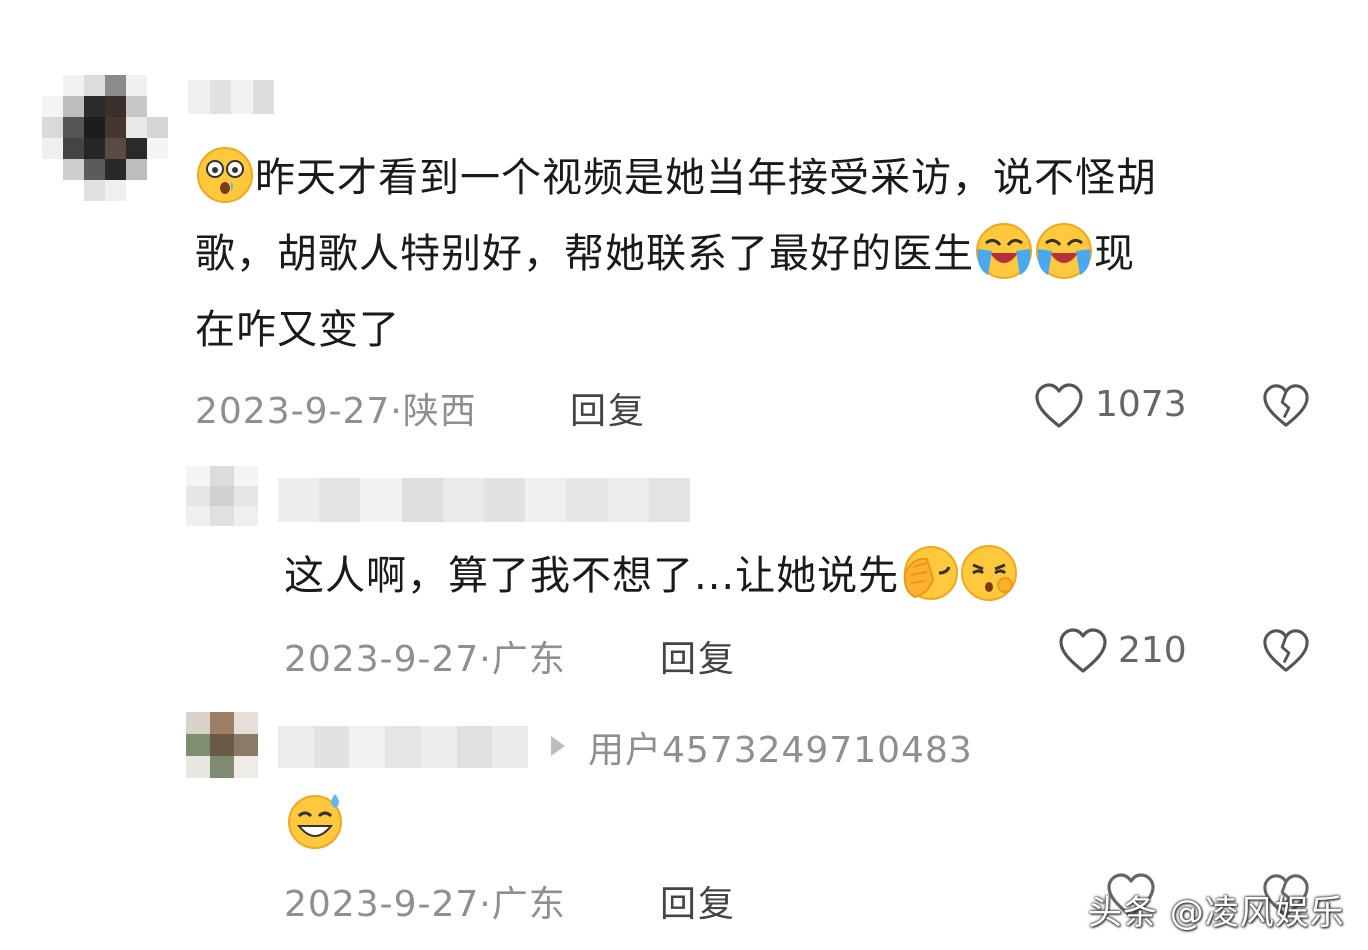 The width and height of the screenshot is (1368, 950). Describe the element at coordinates (1141, 404) in the screenshot. I see `like-count: 1073` at that location.